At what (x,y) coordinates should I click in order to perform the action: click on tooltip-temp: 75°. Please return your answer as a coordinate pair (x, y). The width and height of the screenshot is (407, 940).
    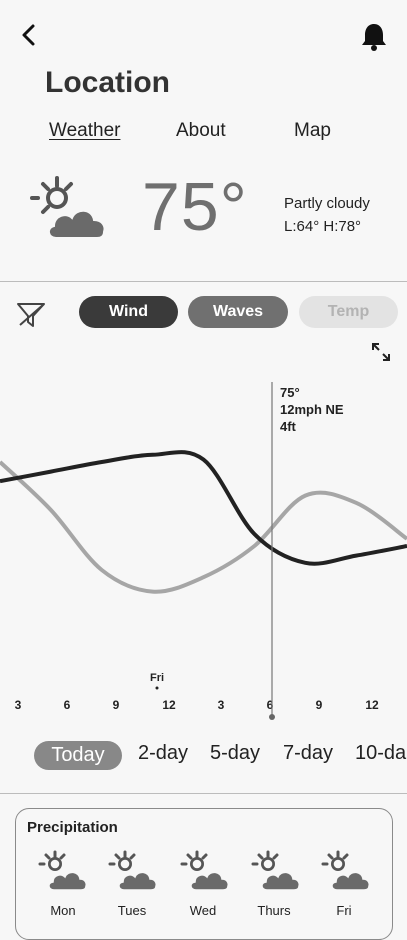
    Looking at the image, I should click on (290, 392).